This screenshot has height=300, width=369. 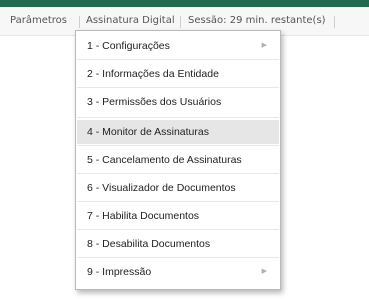 I want to click on menu-item-label: 4 - Monitor de Assinaturas, so click(x=148, y=132).